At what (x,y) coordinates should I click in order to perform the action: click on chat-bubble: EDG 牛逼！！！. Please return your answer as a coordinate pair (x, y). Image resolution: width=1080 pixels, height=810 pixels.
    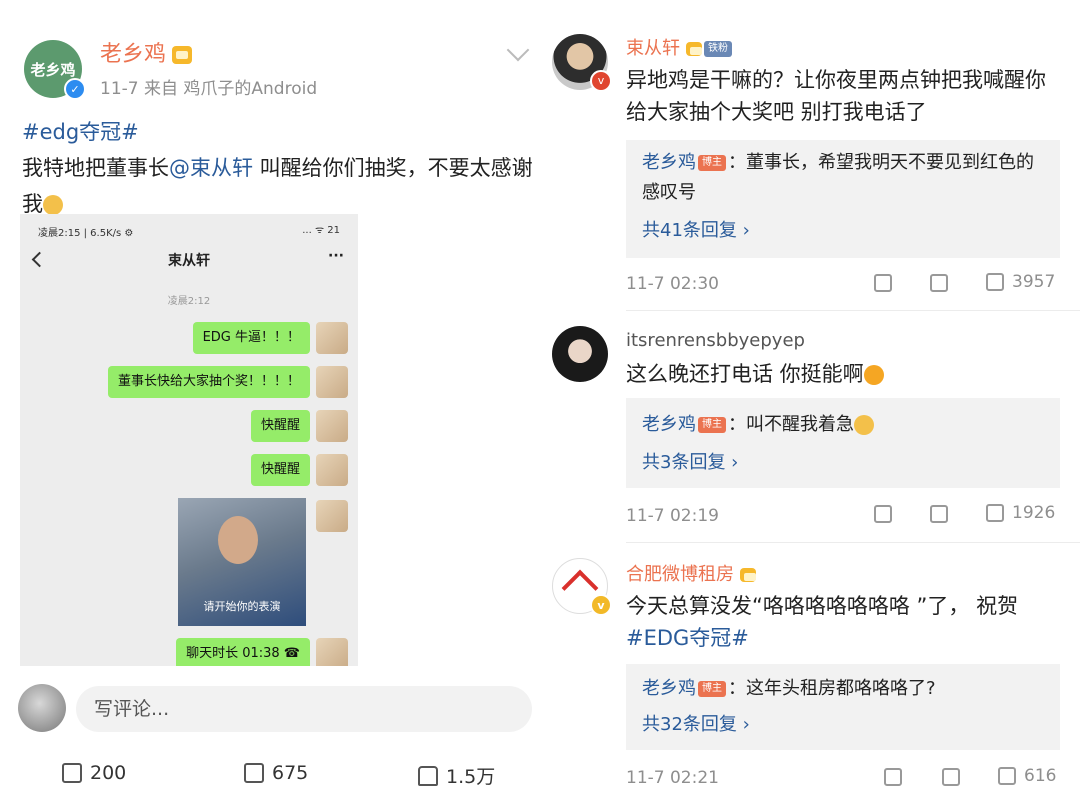
    Looking at the image, I should click on (251, 338).